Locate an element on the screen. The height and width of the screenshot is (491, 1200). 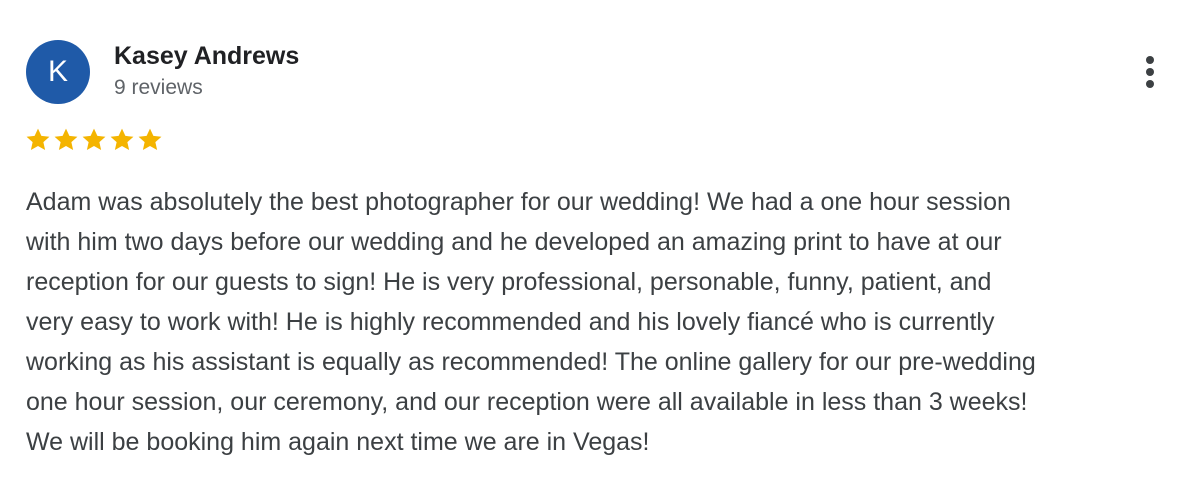
reviewer-name: Kasey Andrews is located at coordinates (206, 56).